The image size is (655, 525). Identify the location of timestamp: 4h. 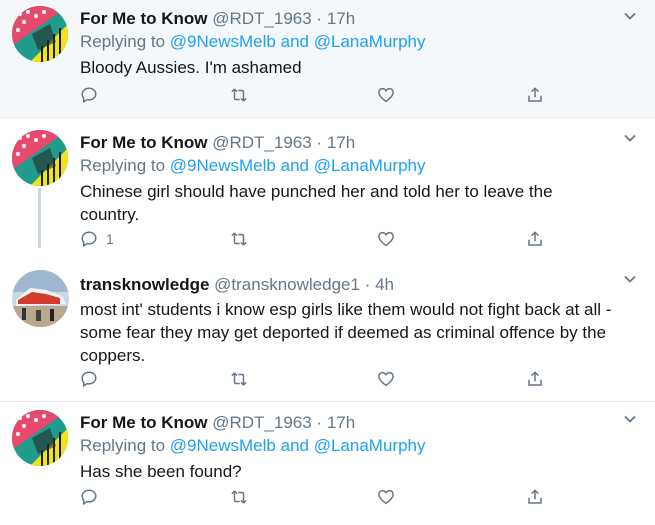
(384, 284).